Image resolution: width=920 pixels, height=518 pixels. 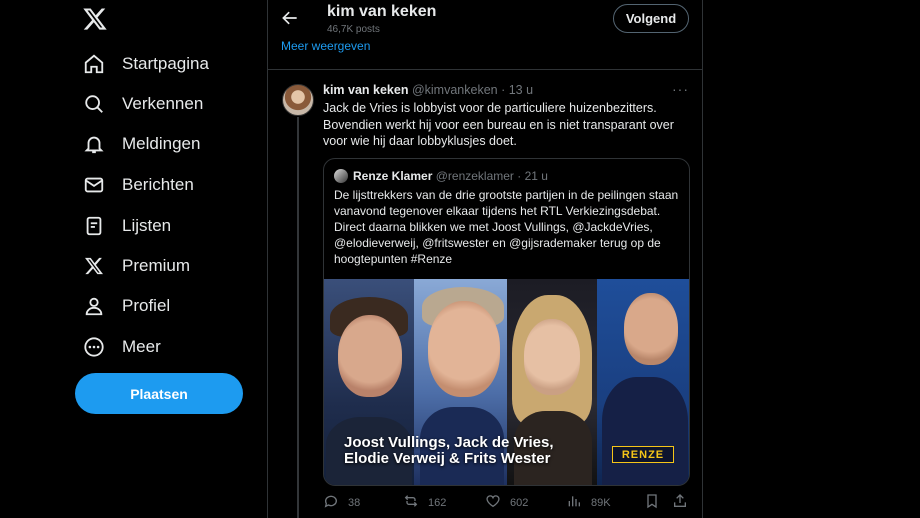 I want to click on nav-label: Verkennen, so click(x=163, y=103).